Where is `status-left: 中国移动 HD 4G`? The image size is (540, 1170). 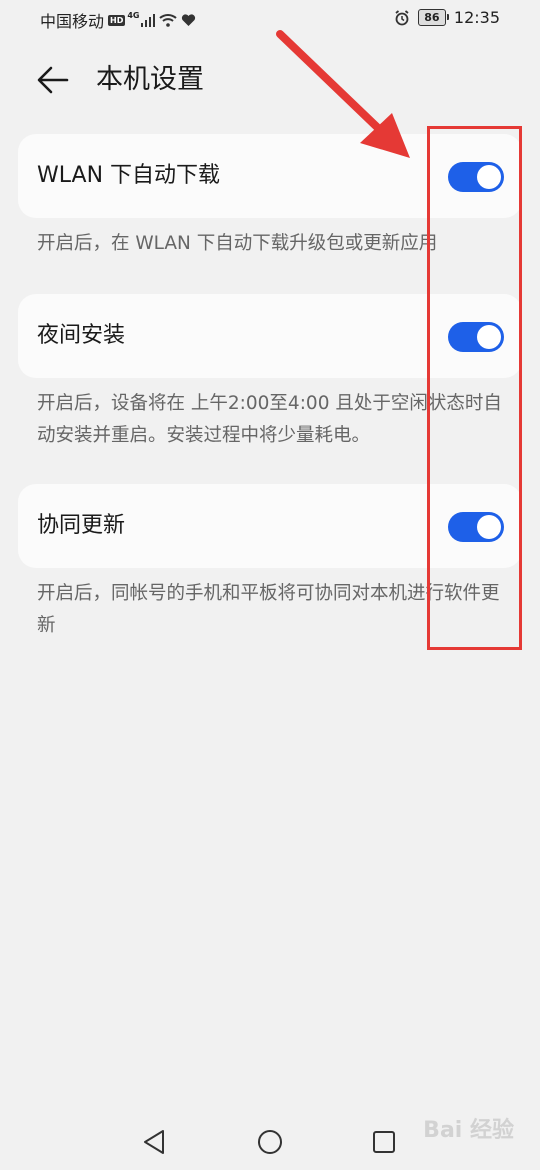 status-left: 中国移动 HD 4G is located at coordinates (120, 20).